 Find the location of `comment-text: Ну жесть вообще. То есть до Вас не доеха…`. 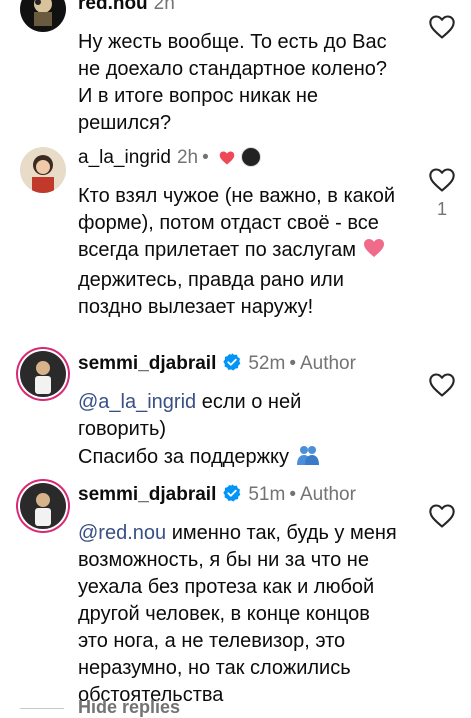

comment-text: Ну жесть вообще. То есть до Вас не доеха… is located at coordinates (233, 82).